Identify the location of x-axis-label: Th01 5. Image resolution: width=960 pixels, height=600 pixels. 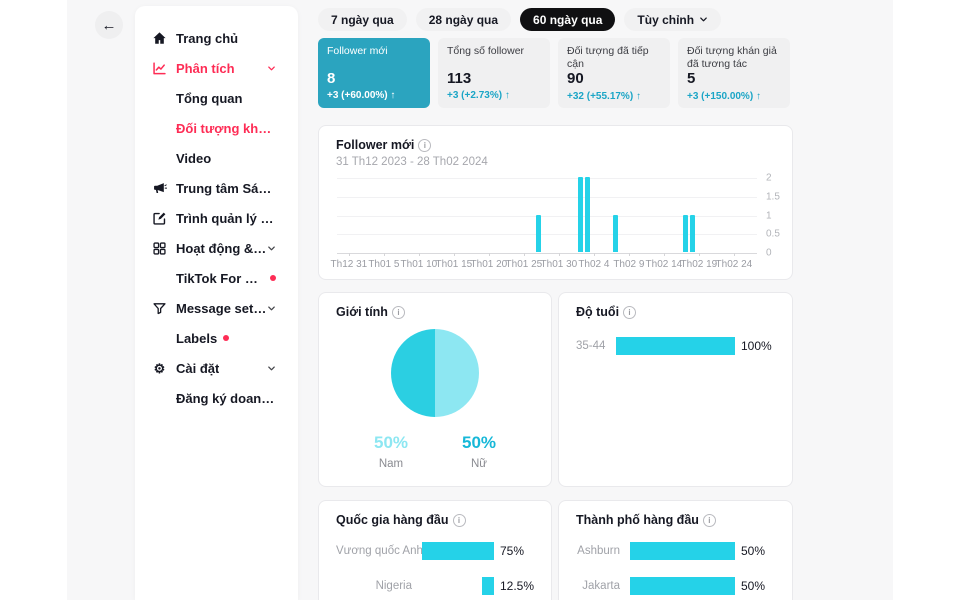
(384, 264).